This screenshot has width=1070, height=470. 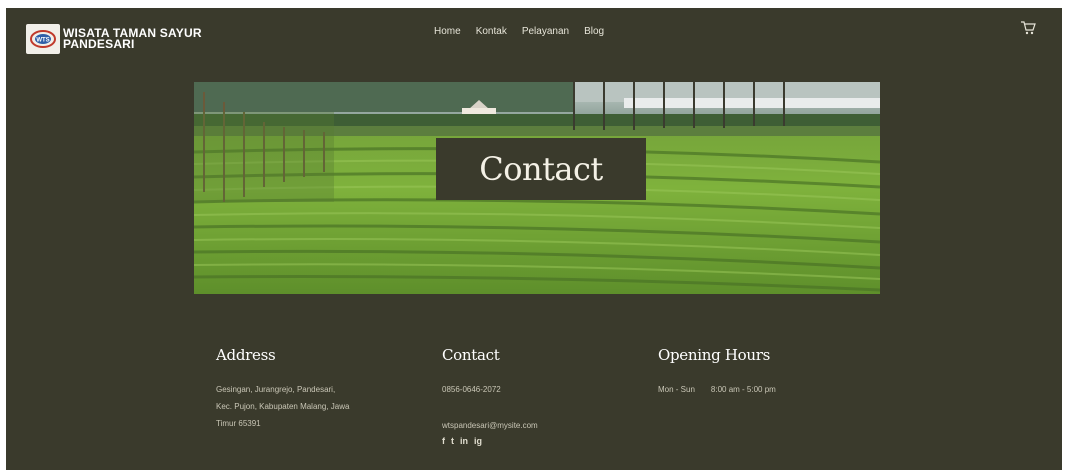 I want to click on facebook-icon: f, so click(x=443, y=441).